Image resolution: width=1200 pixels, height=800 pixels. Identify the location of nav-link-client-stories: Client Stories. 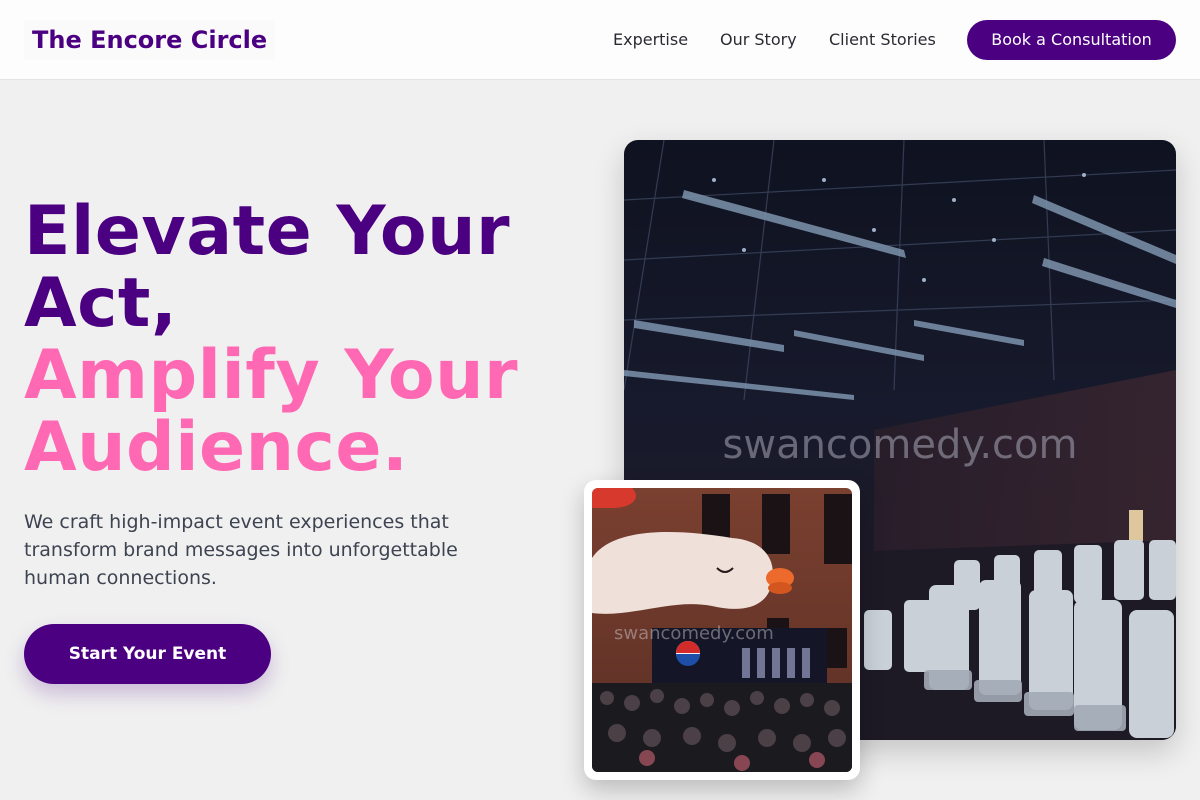
(882, 40).